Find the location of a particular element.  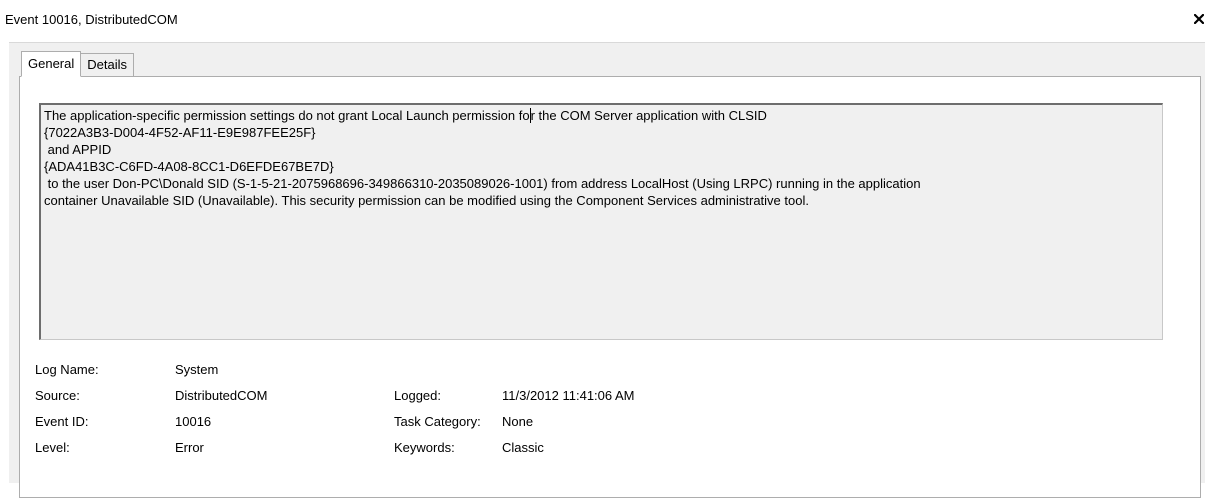

keywords-value: Classic is located at coordinates (523, 447).